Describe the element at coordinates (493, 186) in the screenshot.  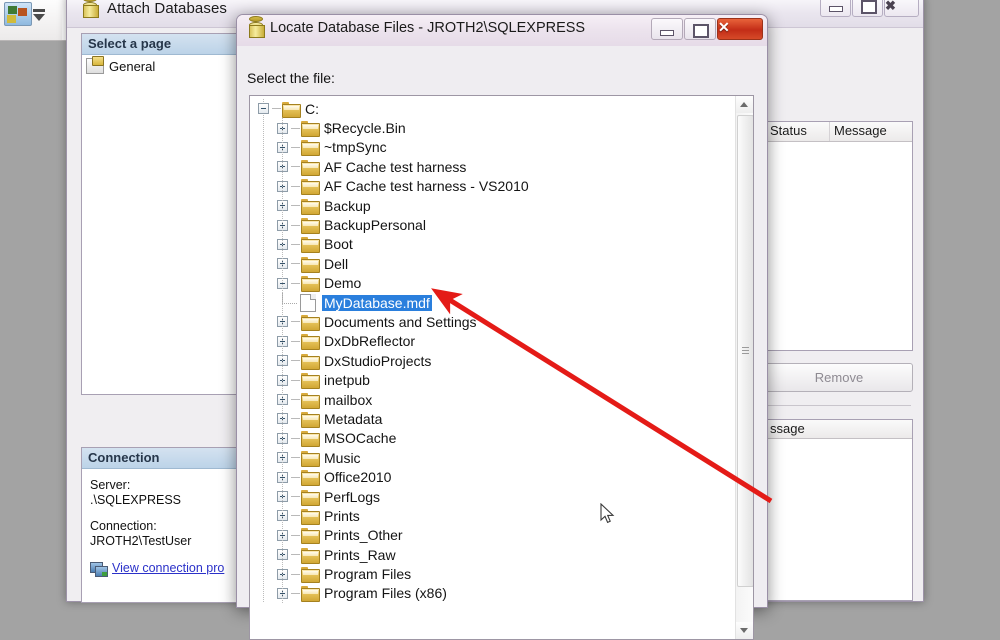
I see `tree-item-folder: AF Cache test harness - VS2010` at that location.